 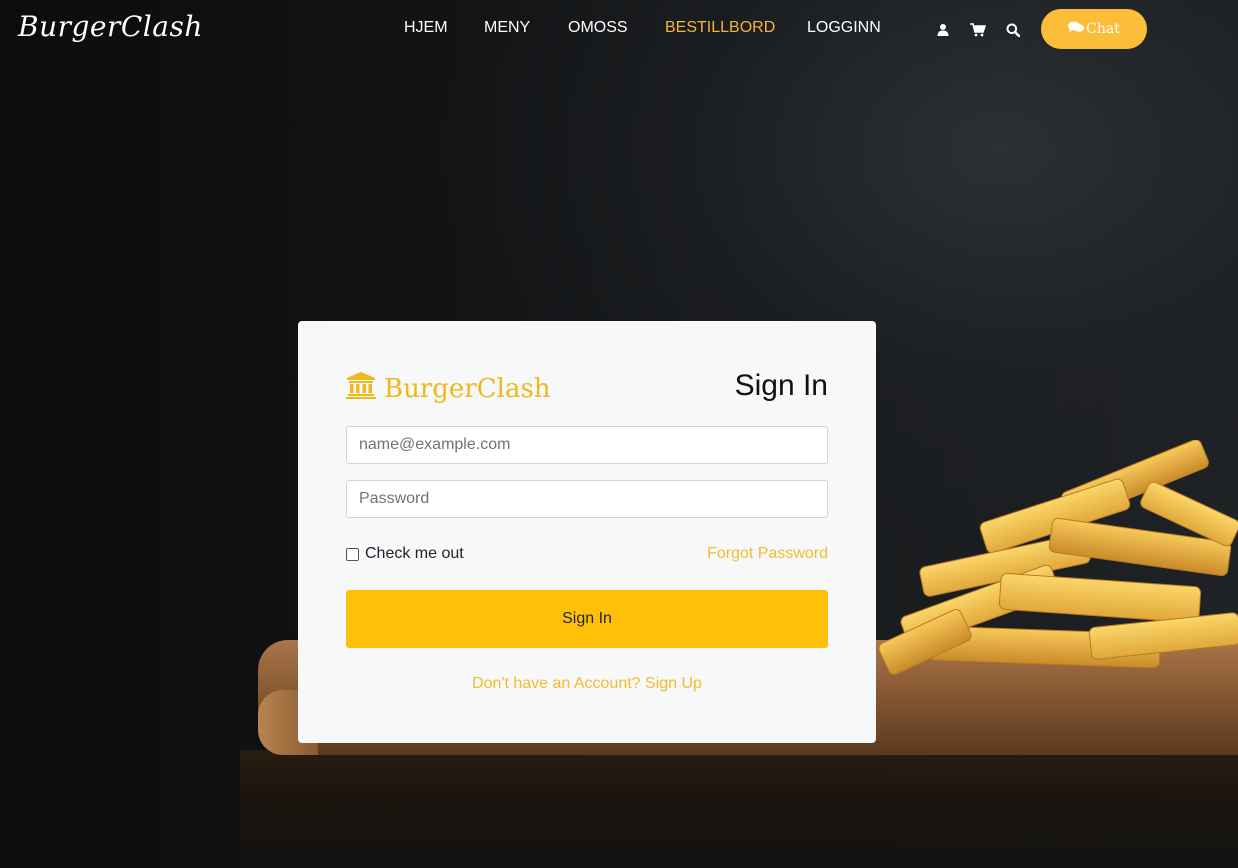 I want to click on brand-logo: BurgerClash, so click(x=110, y=26).